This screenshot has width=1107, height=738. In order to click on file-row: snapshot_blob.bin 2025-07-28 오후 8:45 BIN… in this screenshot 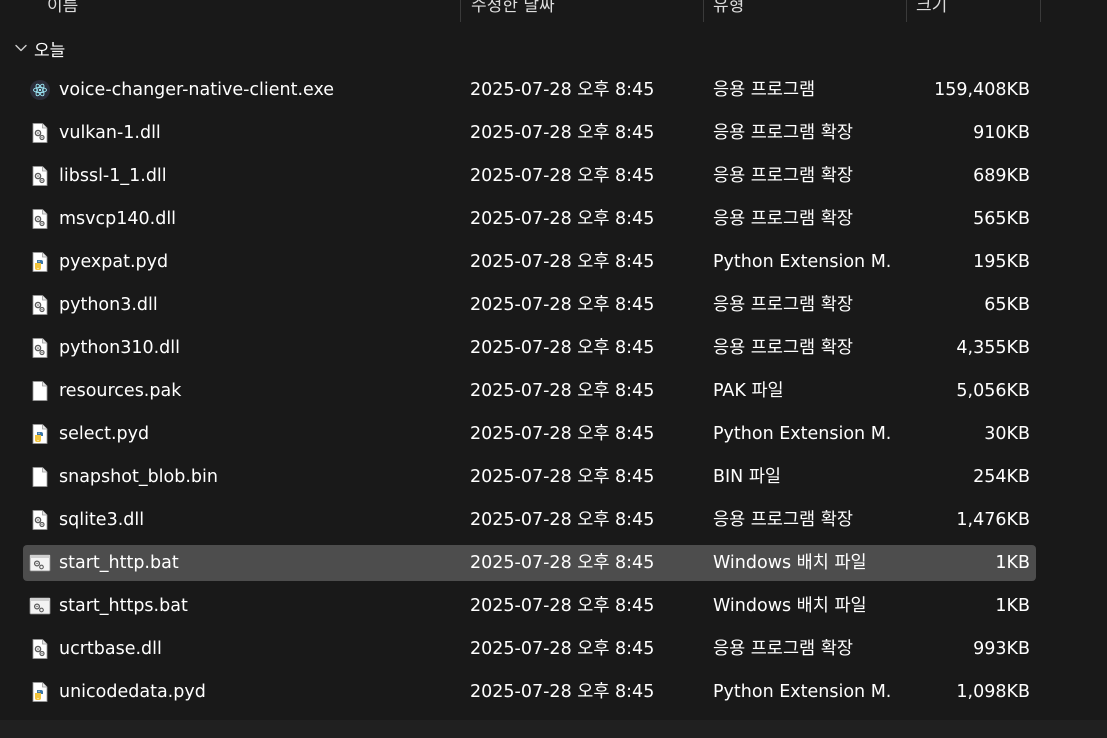, I will do `click(529, 477)`.